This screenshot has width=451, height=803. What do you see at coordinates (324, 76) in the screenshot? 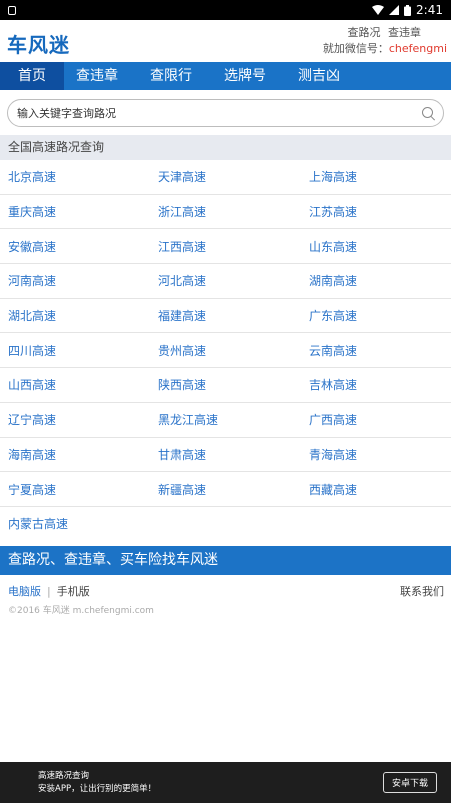
I see `nav-fortune: 测吉凶` at bounding box center [324, 76].